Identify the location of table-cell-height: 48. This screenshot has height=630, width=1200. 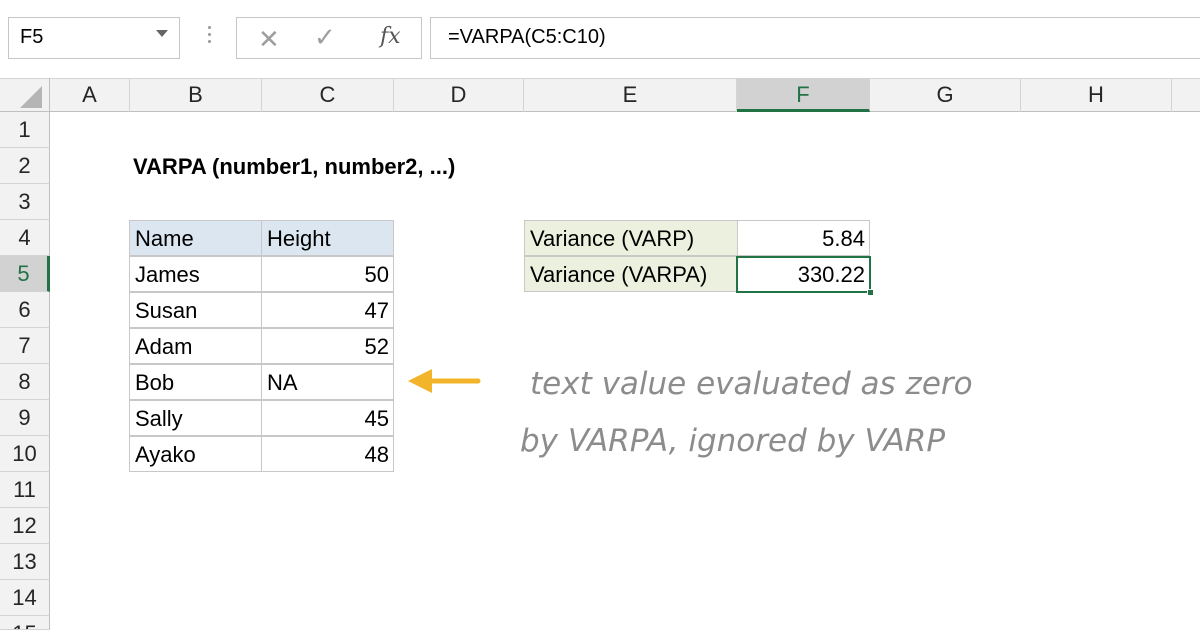
(327, 454).